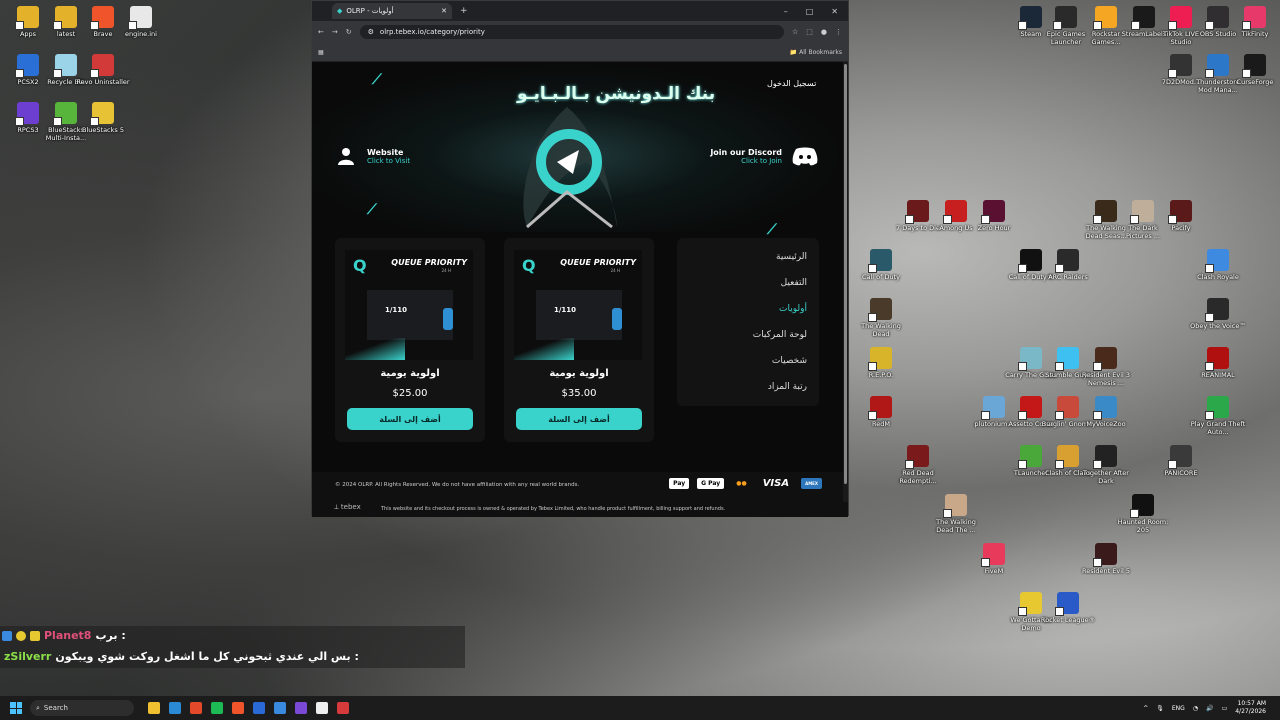  Describe the element at coordinates (764, 156) in the screenshot. I see `discord-link: Join our Discord Click to Join` at that location.